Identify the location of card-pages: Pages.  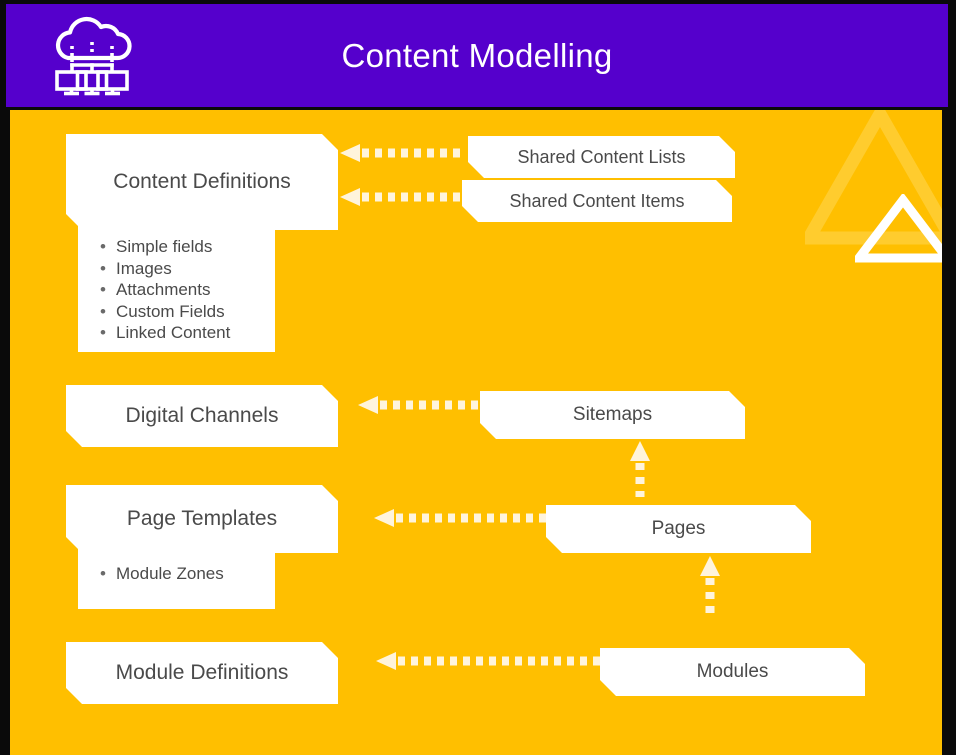
(678, 529).